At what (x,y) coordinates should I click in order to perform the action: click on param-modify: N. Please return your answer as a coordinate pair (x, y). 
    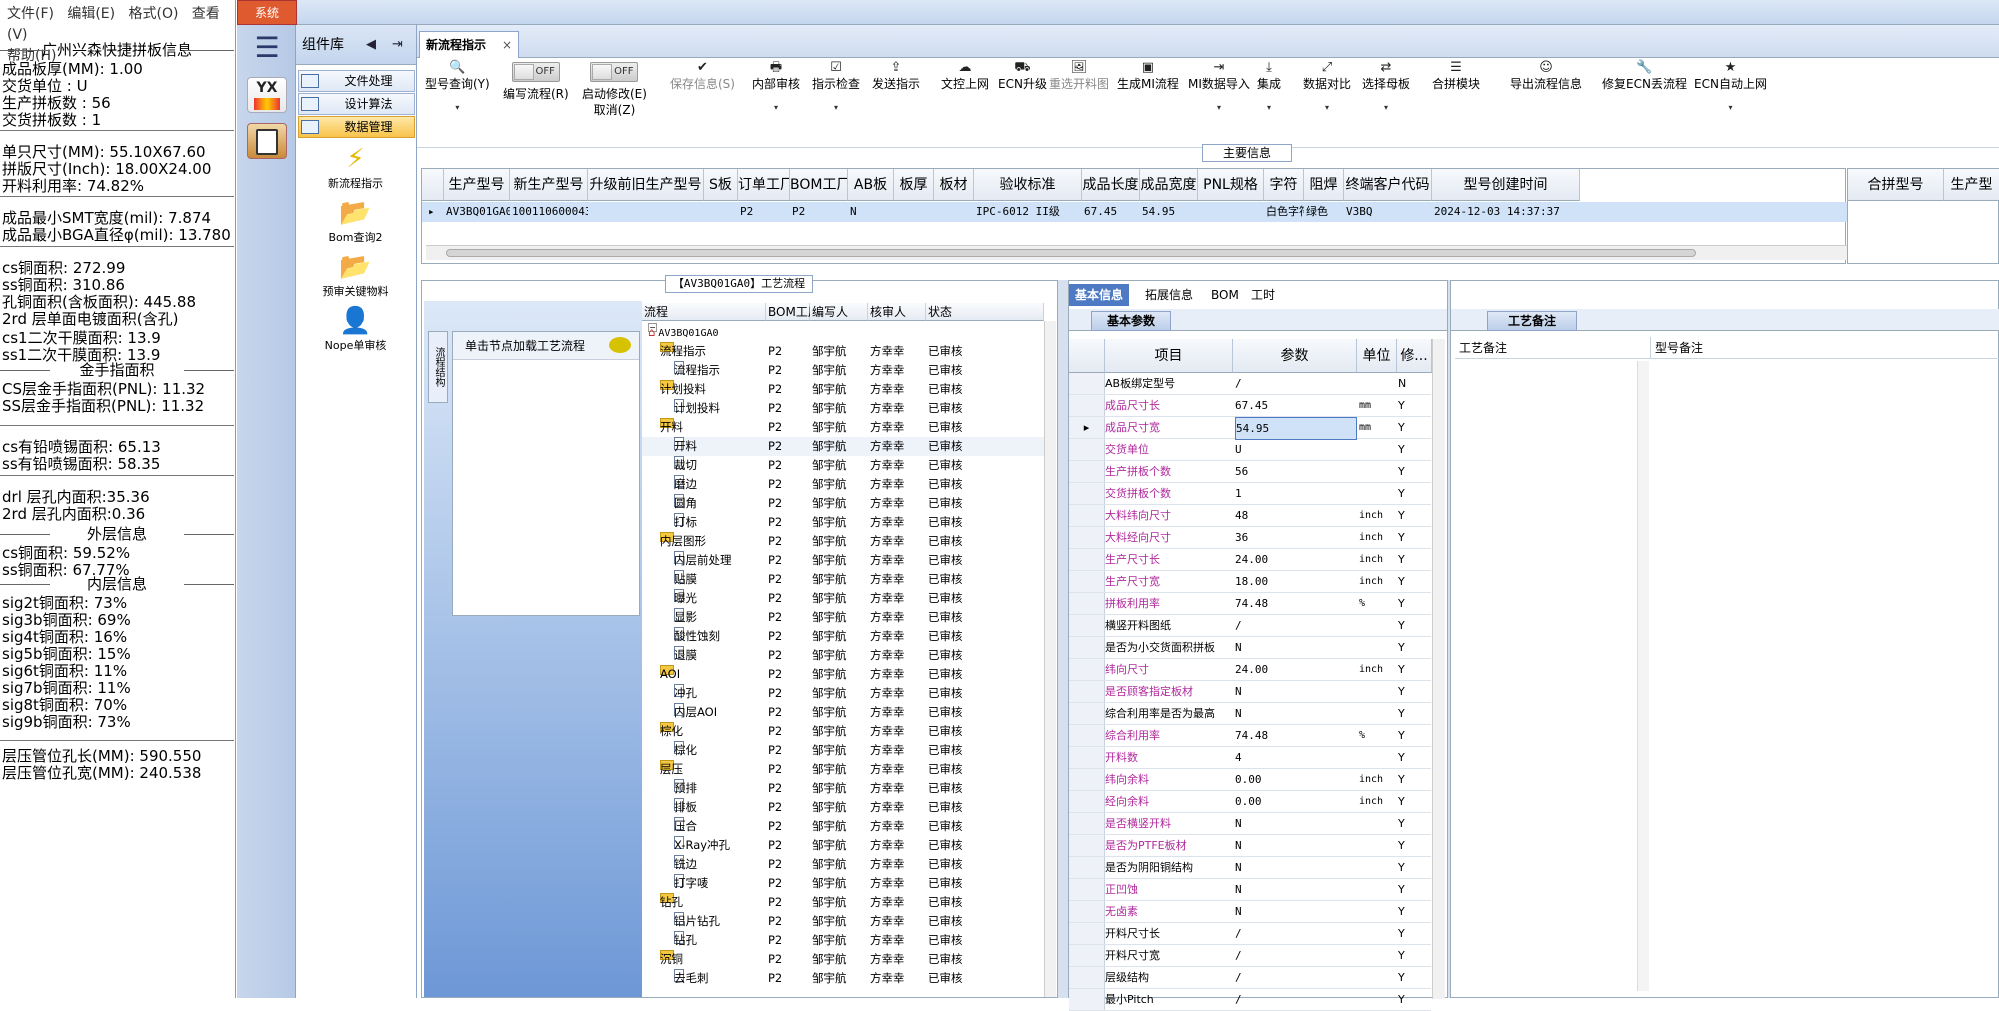
    Looking at the image, I should click on (1409, 383).